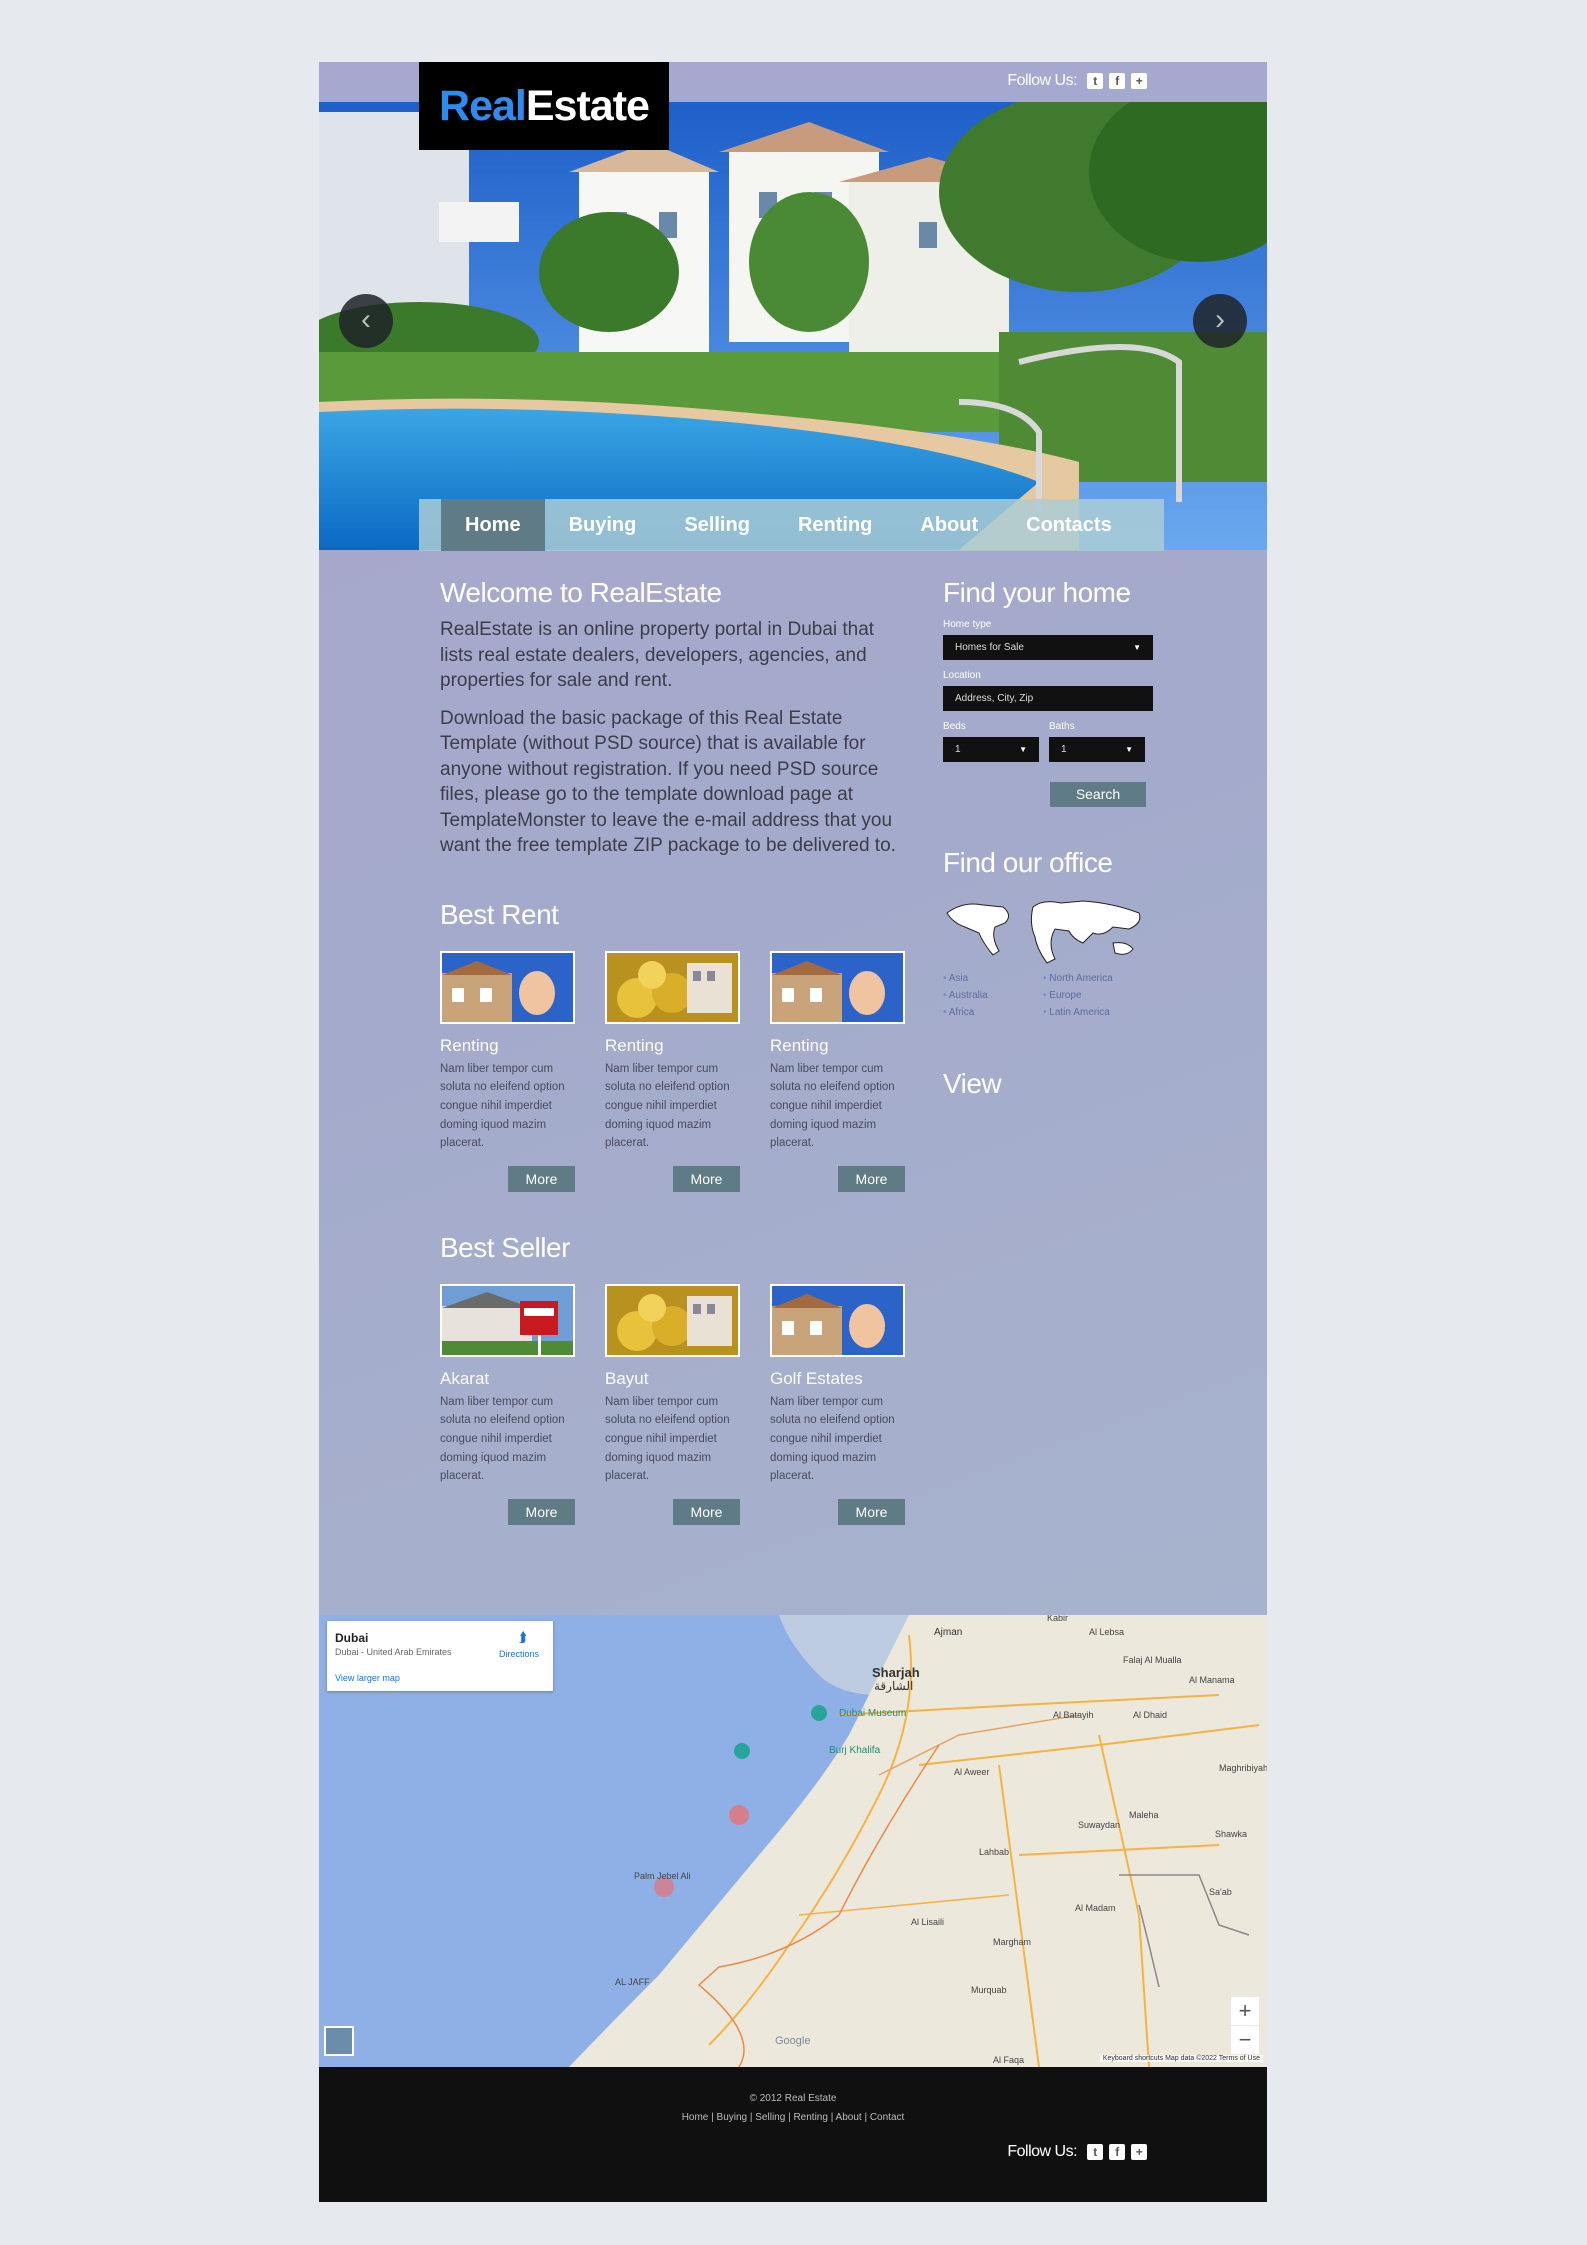 This screenshot has width=1587, height=2245. I want to click on logo-part-real: Real, so click(483, 106).